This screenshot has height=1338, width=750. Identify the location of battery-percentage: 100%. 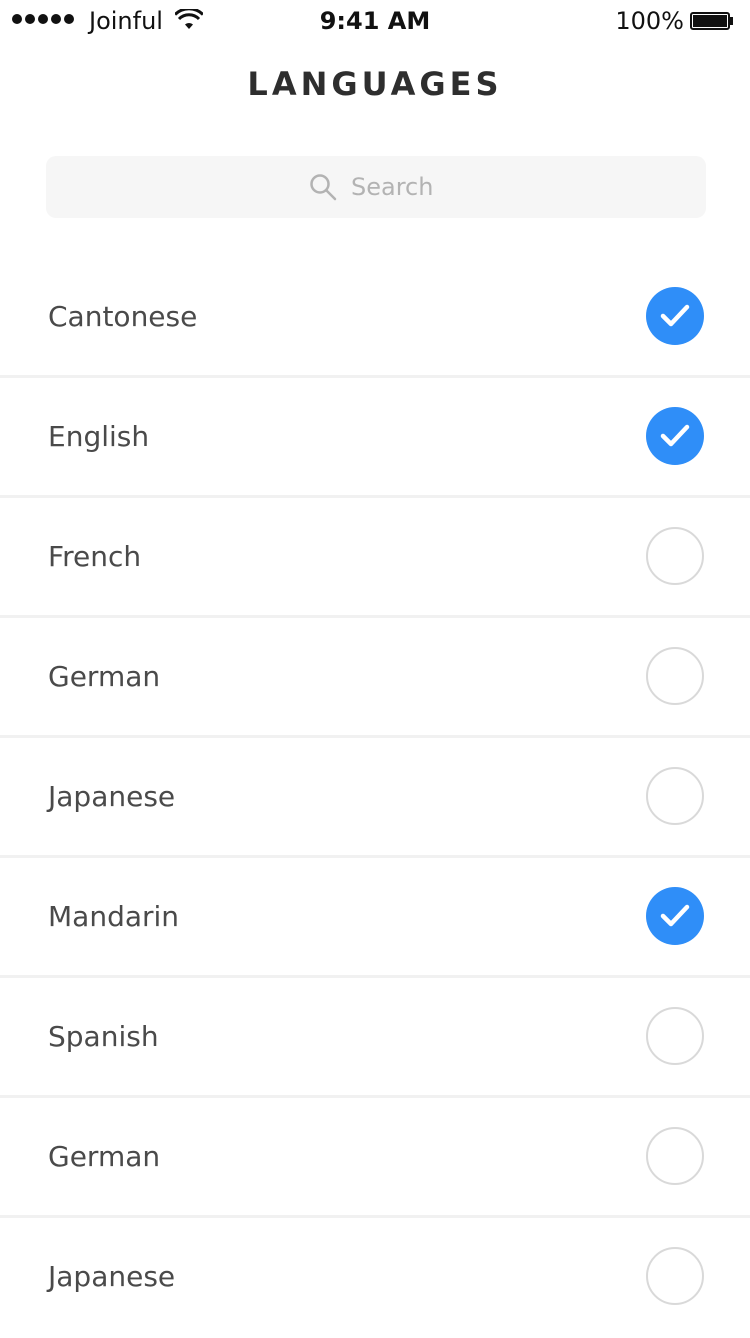
(649, 21).